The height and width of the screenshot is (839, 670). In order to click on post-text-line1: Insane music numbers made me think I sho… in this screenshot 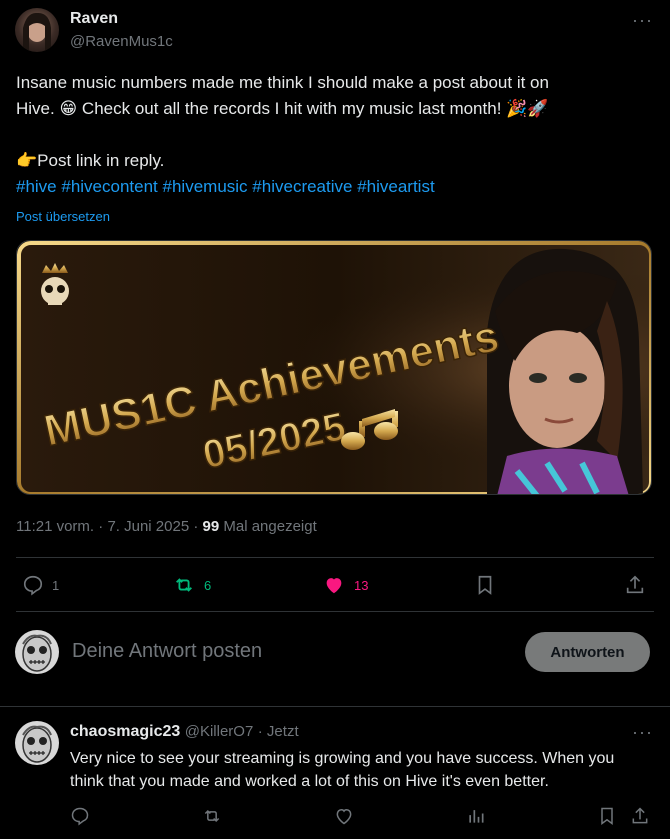, I will do `click(282, 82)`.